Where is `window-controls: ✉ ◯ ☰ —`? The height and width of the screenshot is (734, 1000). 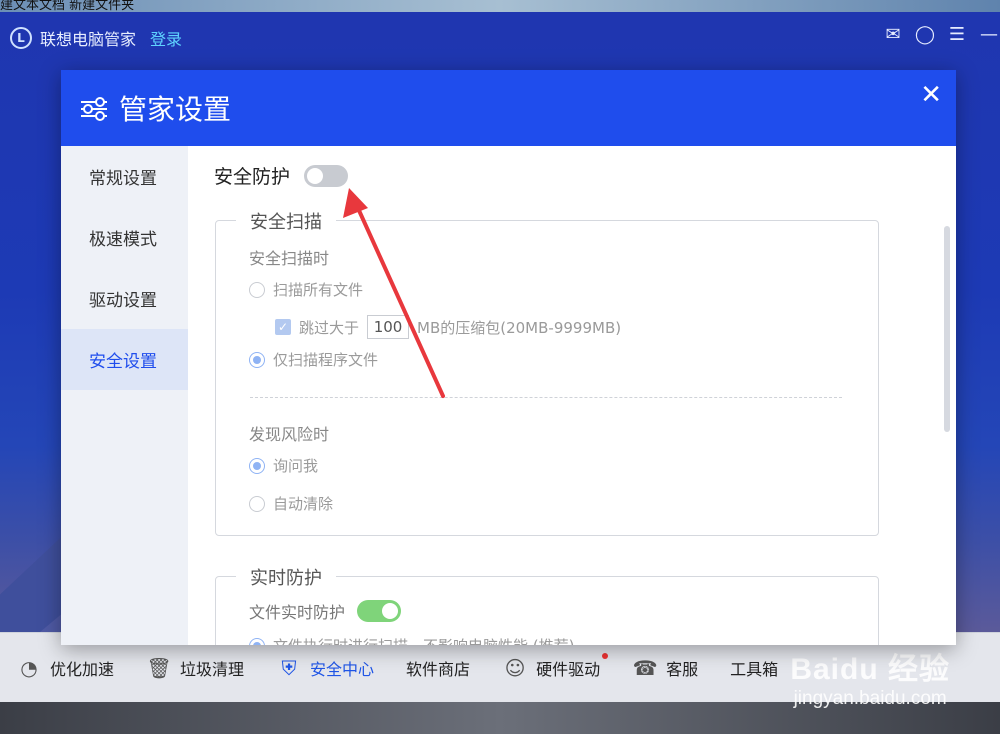
window-controls: ✉ ◯ ☰ — is located at coordinates (941, 34).